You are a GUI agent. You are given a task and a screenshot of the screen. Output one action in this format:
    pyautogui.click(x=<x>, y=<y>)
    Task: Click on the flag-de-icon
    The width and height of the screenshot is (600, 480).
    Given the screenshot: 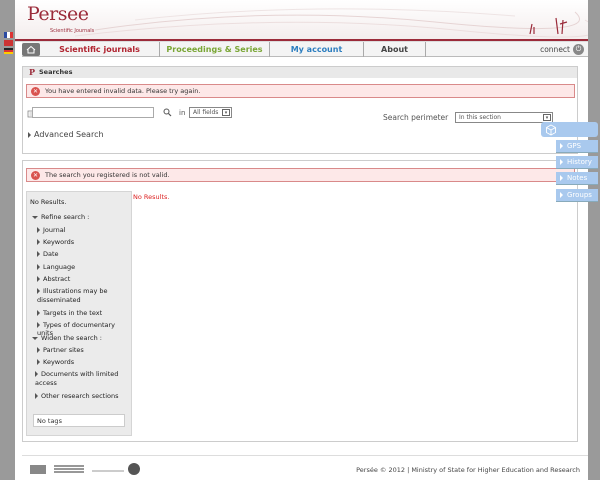 What is the action you would take?
    pyautogui.click(x=8, y=51)
    